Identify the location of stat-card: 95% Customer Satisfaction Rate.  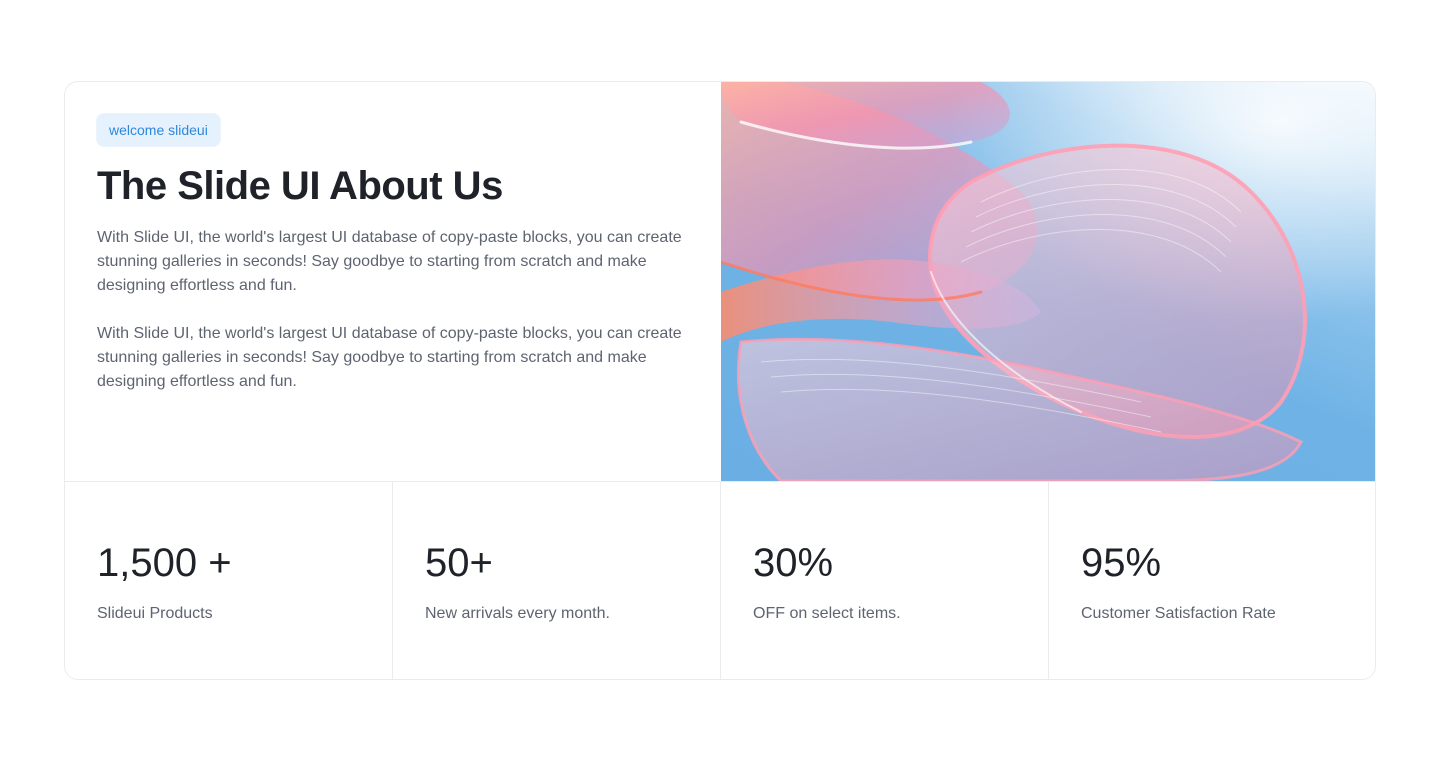
(1212, 580).